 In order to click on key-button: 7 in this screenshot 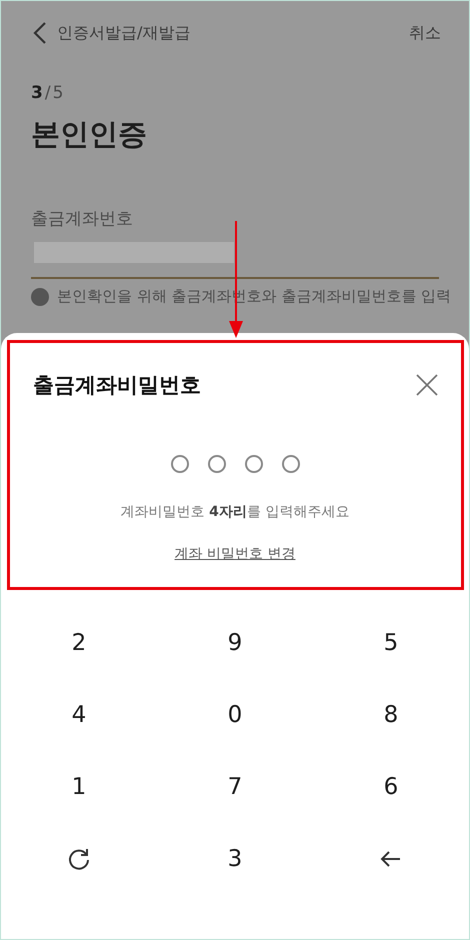, I will do `click(235, 787)`.